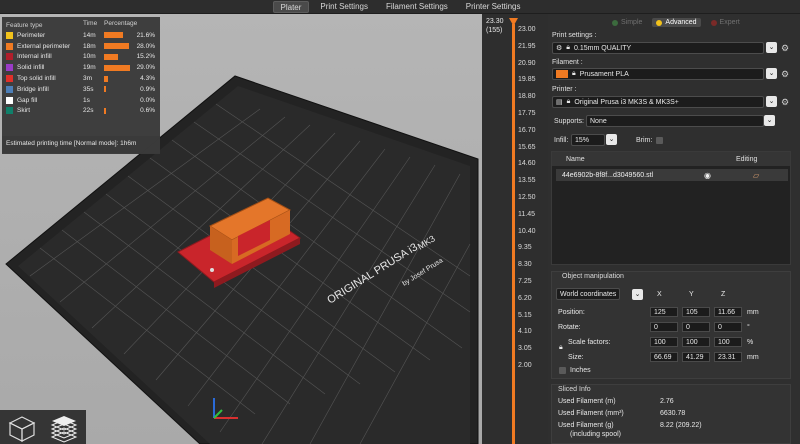 The width and height of the screenshot is (800, 444). Describe the element at coordinates (750, 342) in the screenshot. I see `scale-unit: %` at that location.